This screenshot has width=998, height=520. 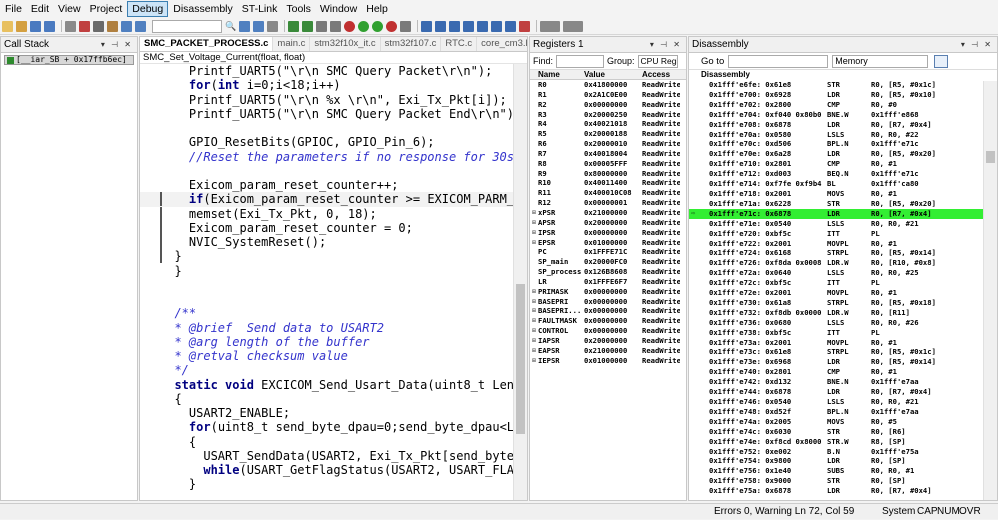 I want to click on instruction-row: 0x1fff'e70a: 0x0580LSLSR0, R0, #22, so click(x=843, y=135).